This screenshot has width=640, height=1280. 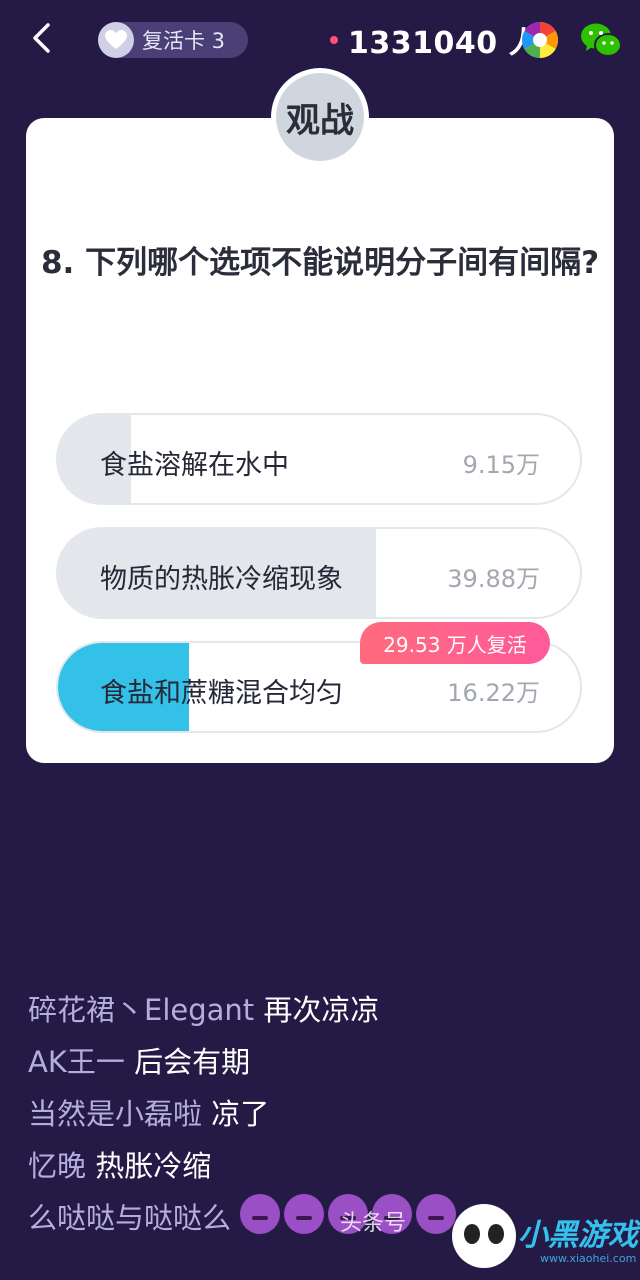 What do you see at coordinates (153, 1166) in the screenshot?
I see `comment-msg: 热胀冷缩` at bounding box center [153, 1166].